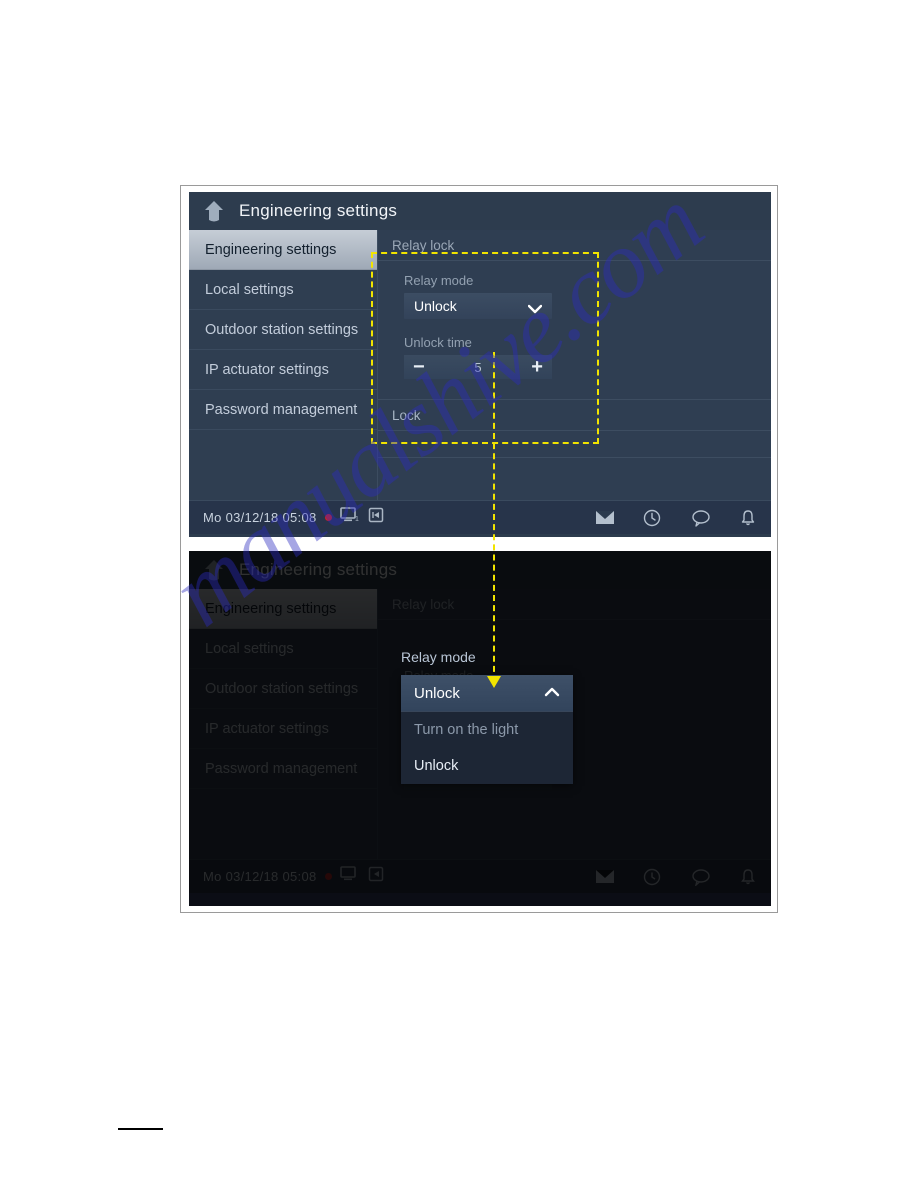 Image resolution: width=918 pixels, height=1188 pixels. I want to click on top-titlebar: Engineering settings, so click(480, 211).